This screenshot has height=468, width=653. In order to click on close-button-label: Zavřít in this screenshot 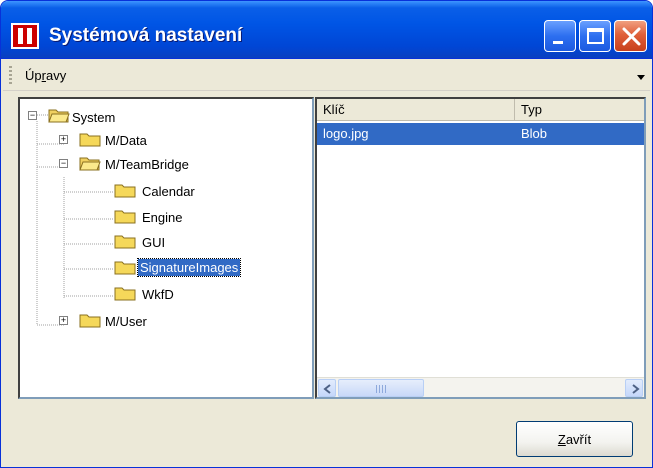, I will do `click(574, 439)`.